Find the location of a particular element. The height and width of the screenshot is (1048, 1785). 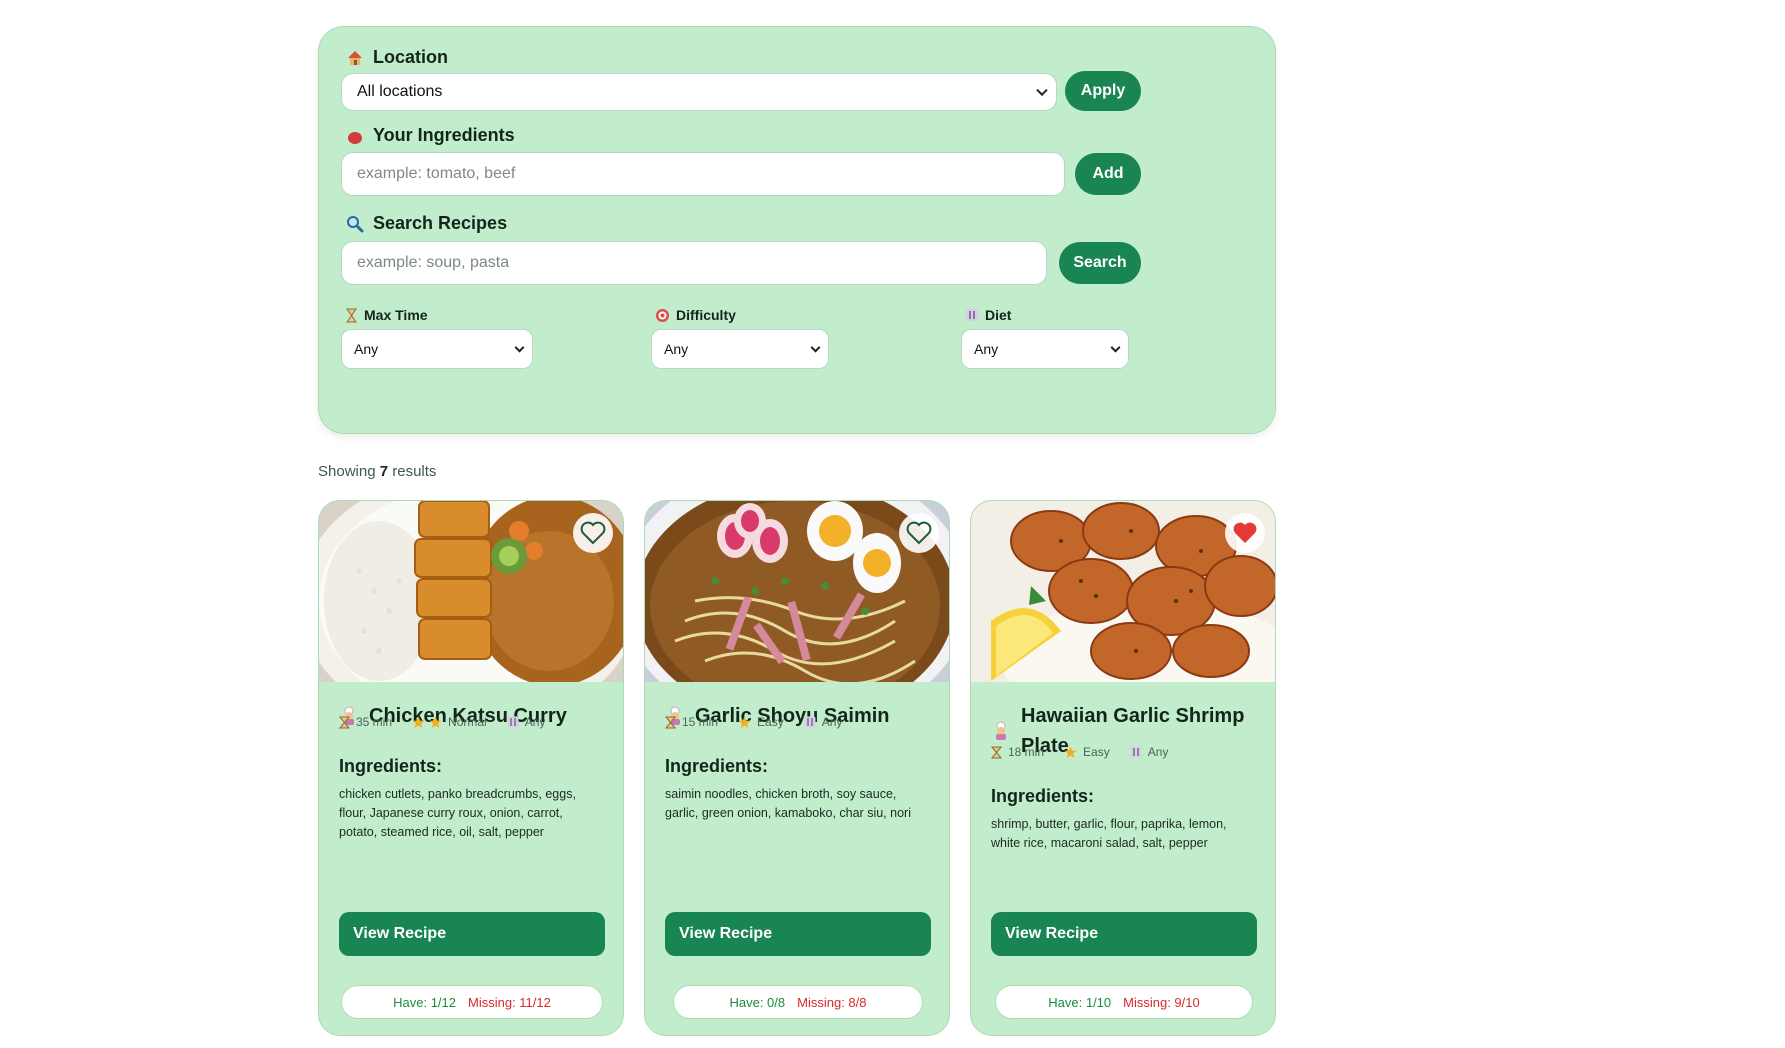

ingredient-match-badge: Have: 0/8 Missing: 8/8 is located at coordinates (798, 1002).